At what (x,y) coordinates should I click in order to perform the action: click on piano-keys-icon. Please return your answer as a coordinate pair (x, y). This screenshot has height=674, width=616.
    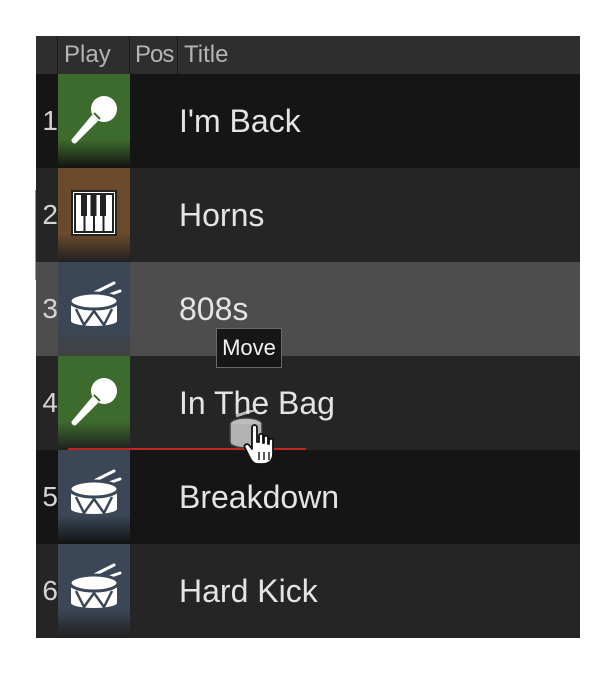
    Looking at the image, I should click on (94, 215).